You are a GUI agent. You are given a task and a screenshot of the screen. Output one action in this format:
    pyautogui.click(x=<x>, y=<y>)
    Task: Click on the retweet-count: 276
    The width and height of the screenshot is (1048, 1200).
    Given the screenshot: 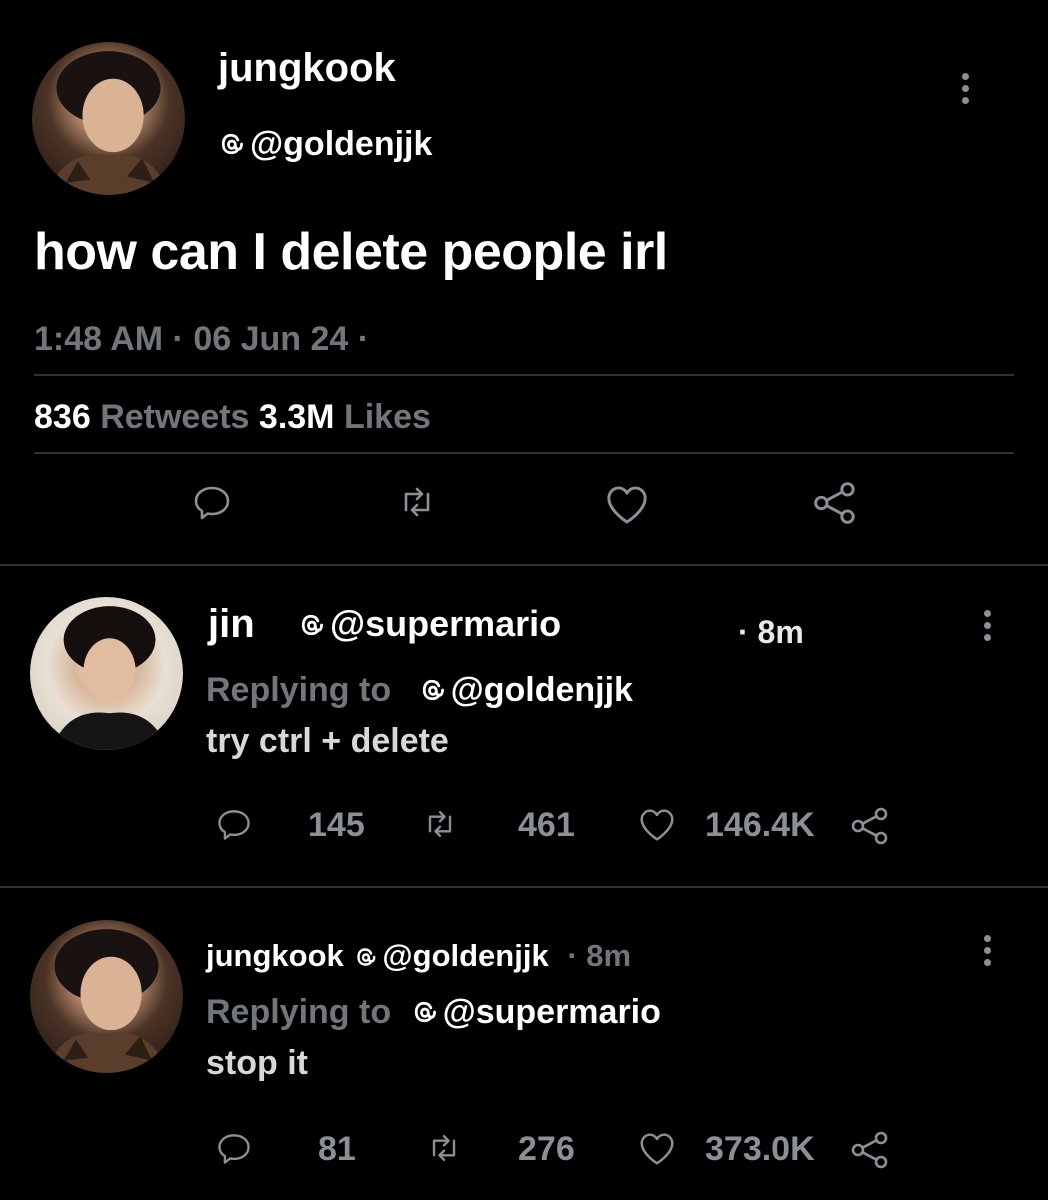 What is the action you would take?
    pyautogui.click(x=546, y=1149)
    